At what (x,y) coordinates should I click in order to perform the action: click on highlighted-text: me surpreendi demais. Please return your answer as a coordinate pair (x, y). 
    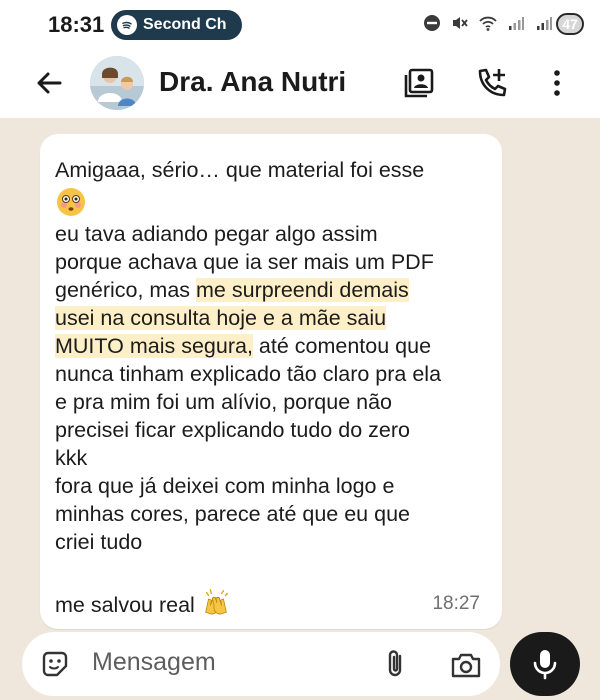
    Looking at the image, I should click on (302, 290).